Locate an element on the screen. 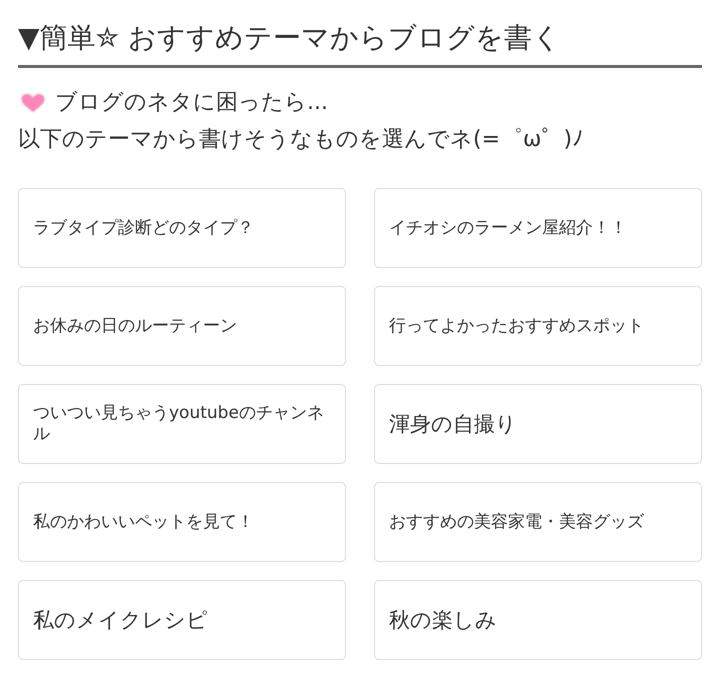 The height and width of the screenshot is (682, 720). theme-button: 私のかわいいペットを見て！ is located at coordinates (182, 522).